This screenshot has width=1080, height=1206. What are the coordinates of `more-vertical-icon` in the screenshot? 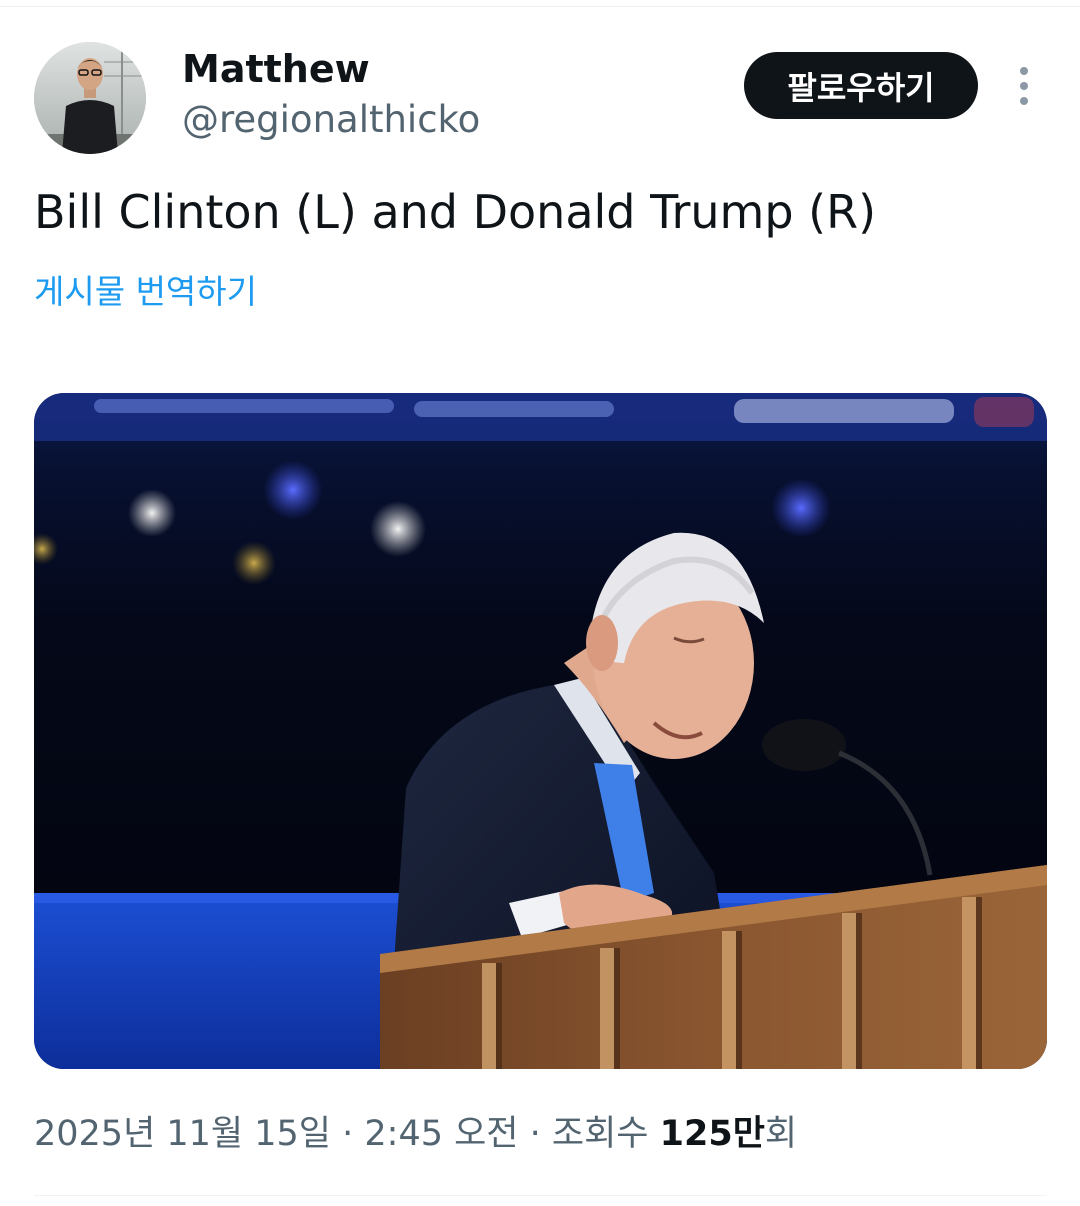 It's located at (1024, 86).